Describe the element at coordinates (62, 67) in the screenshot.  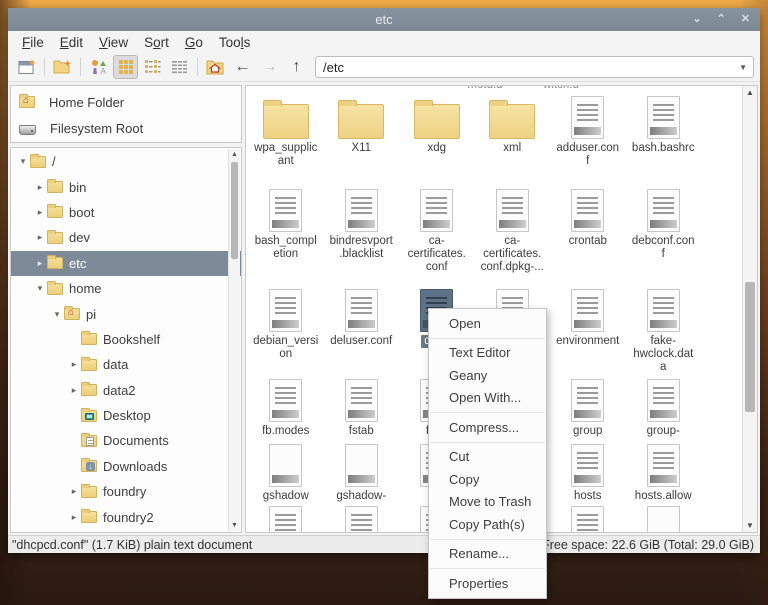
I see `new-tab-button` at that location.